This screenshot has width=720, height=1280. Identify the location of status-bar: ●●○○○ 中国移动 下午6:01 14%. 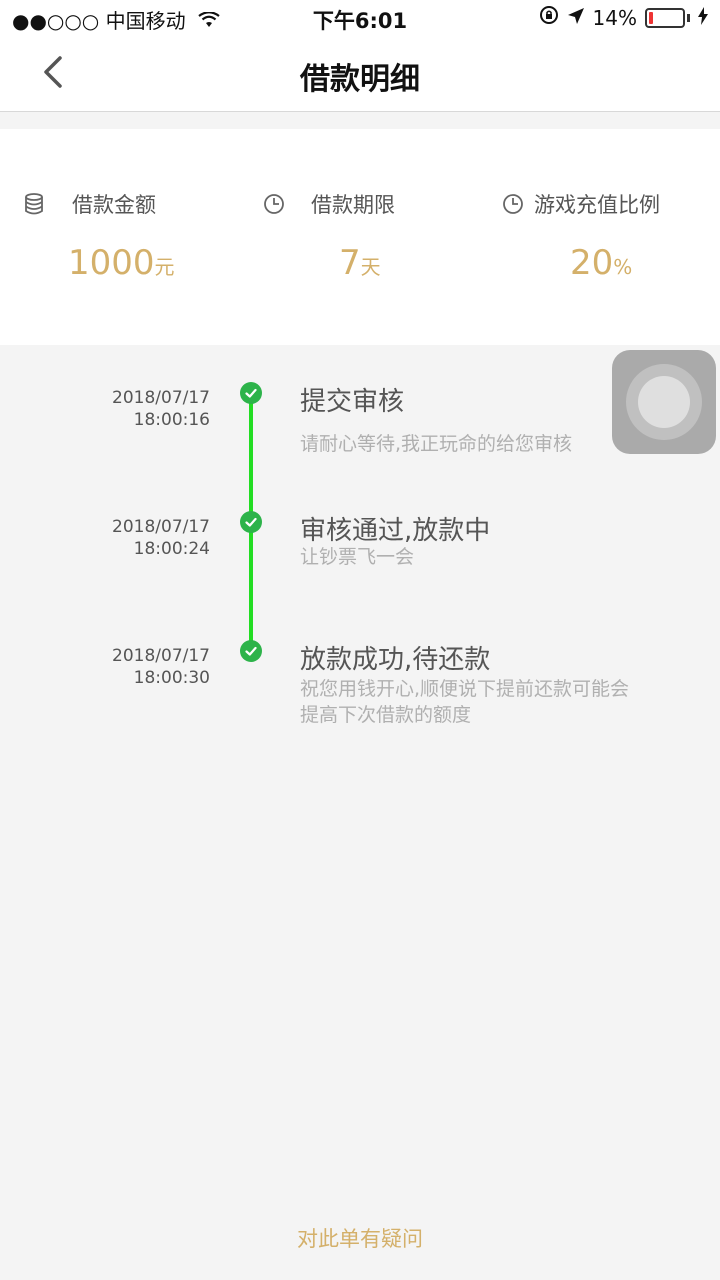
(360, 18).